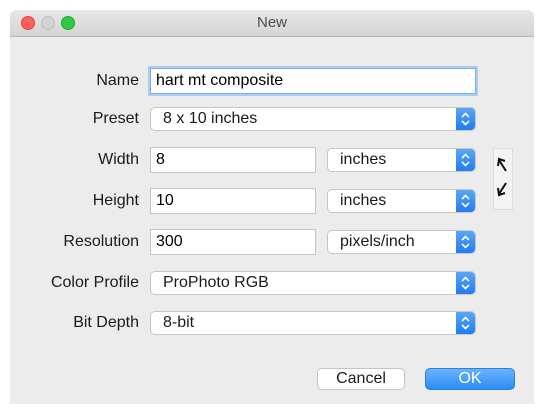 This screenshot has height=410, width=544. I want to click on preset-value: 8 x 10 inches, so click(210, 118).